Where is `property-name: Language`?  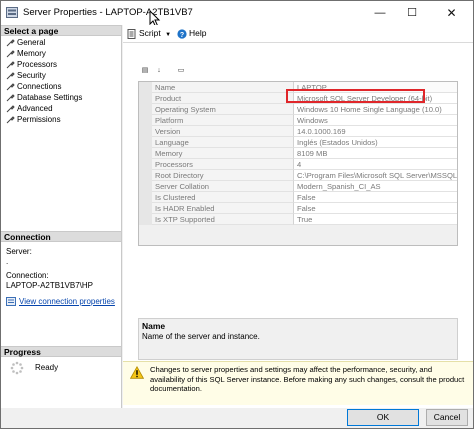 property-name: Language is located at coordinates (223, 142).